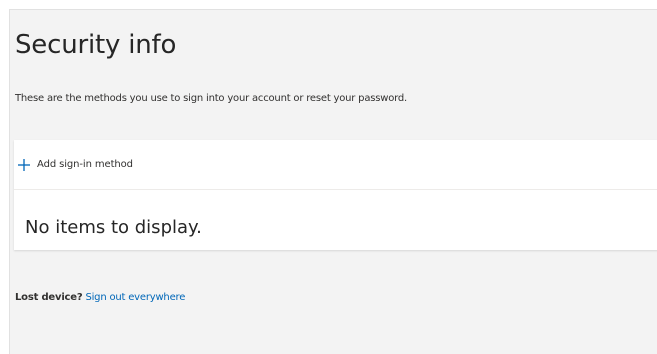 The image size is (657, 354). Describe the element at coordinates (49, 297) in the screenshot. I see `lost-device-label: Lost device?` at that location.